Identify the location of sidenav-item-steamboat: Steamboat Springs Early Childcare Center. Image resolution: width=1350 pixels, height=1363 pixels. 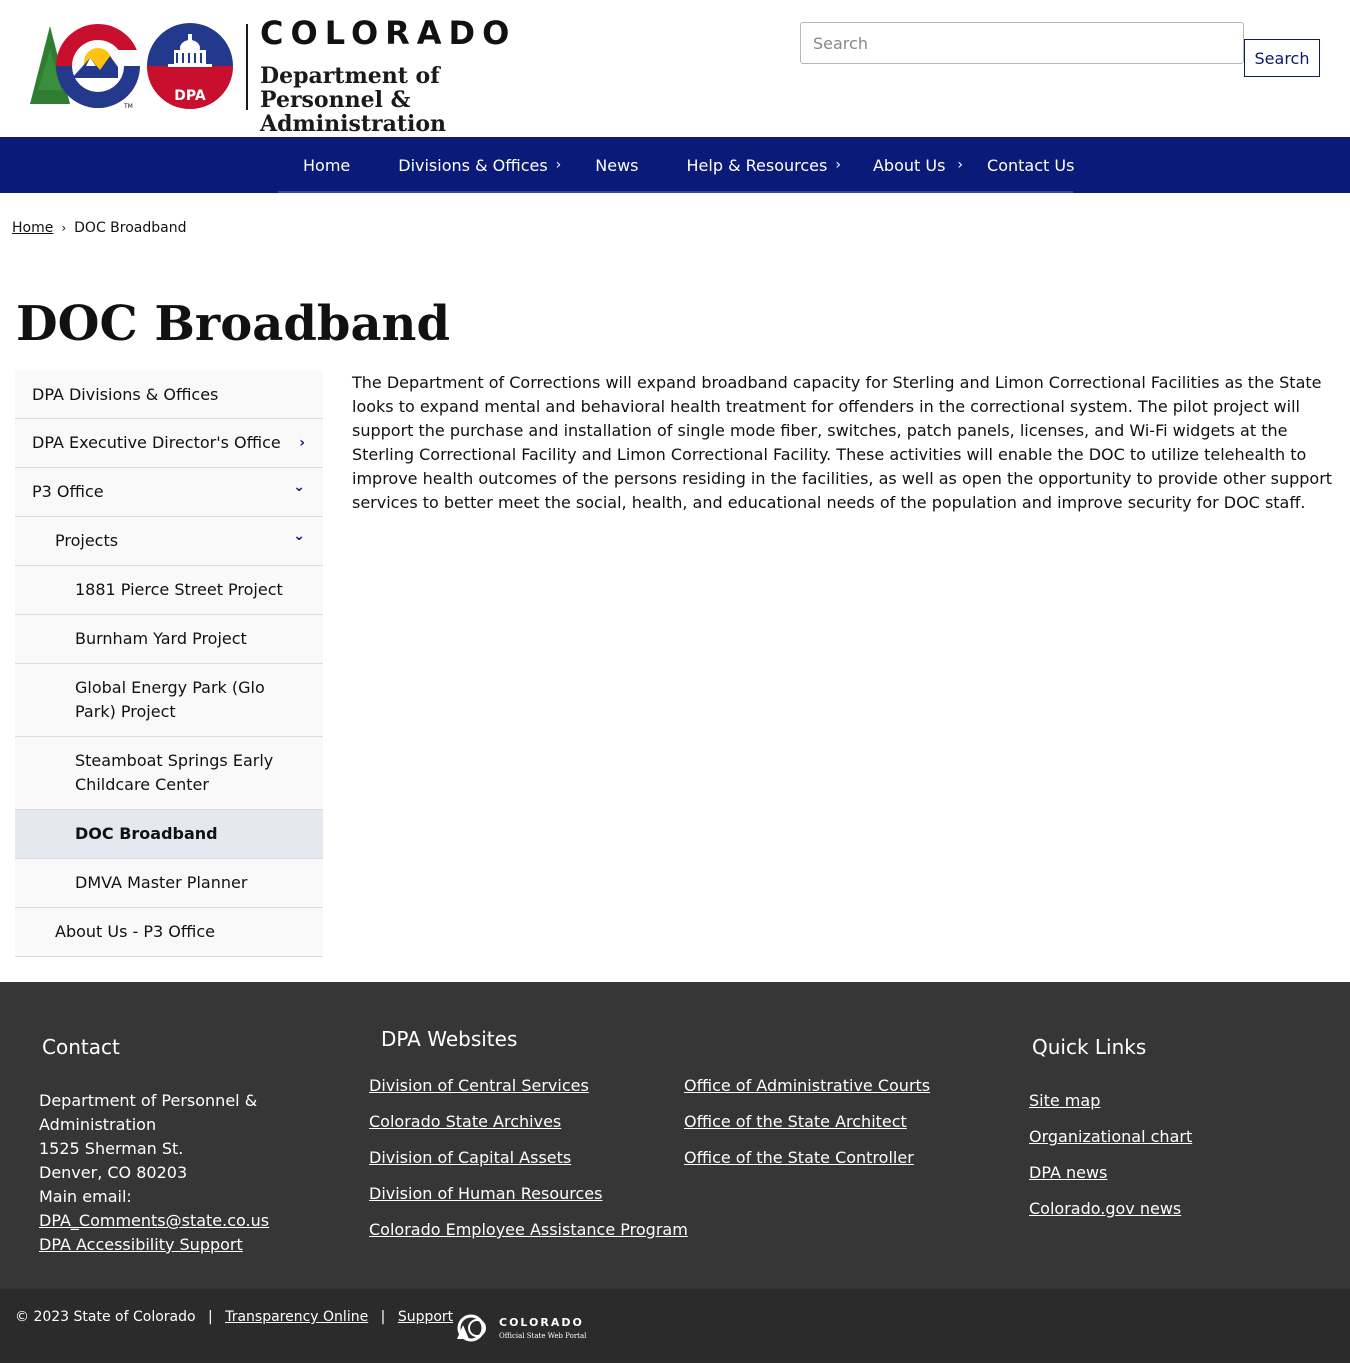
(169, 773).